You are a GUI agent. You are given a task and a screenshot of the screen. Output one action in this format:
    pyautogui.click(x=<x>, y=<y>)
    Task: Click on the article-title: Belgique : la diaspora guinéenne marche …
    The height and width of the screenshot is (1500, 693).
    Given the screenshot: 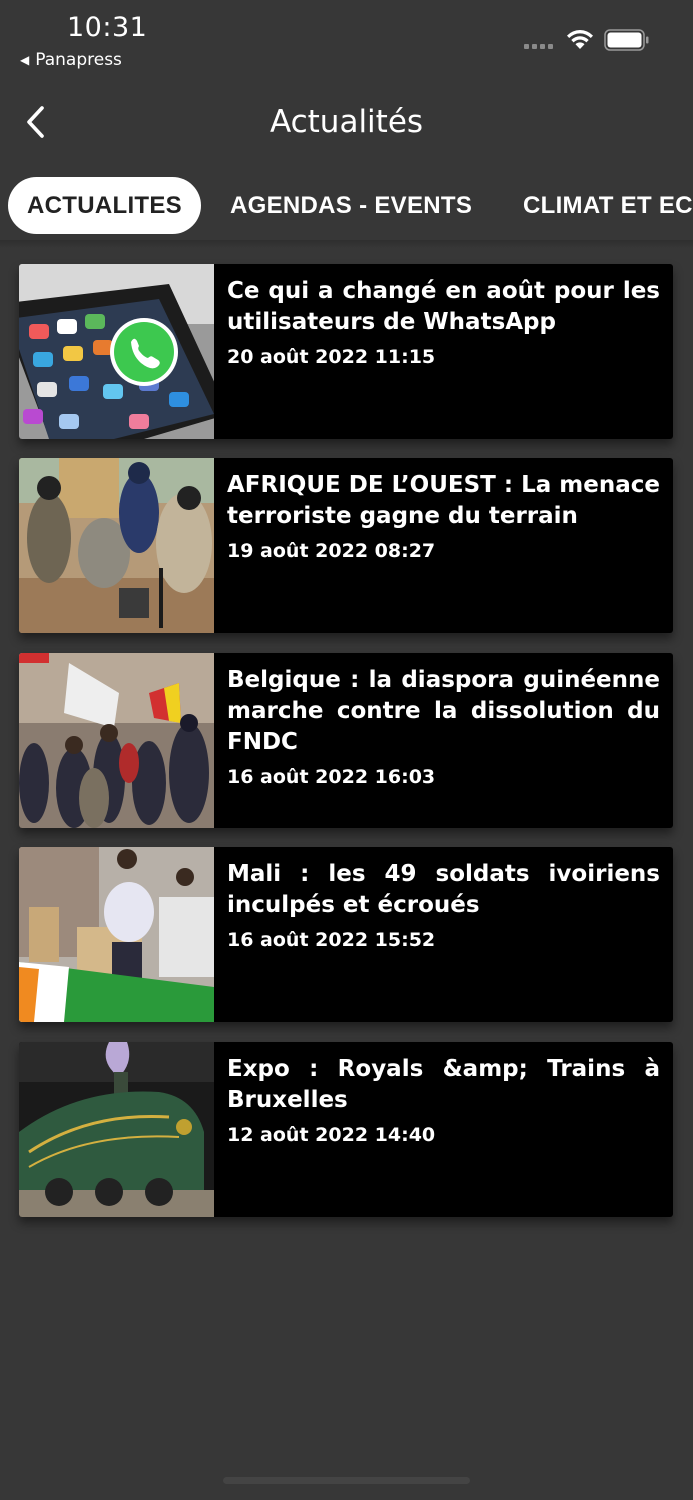 What is the action you would take?
    pyautogui.click(x=443, y=711)
    